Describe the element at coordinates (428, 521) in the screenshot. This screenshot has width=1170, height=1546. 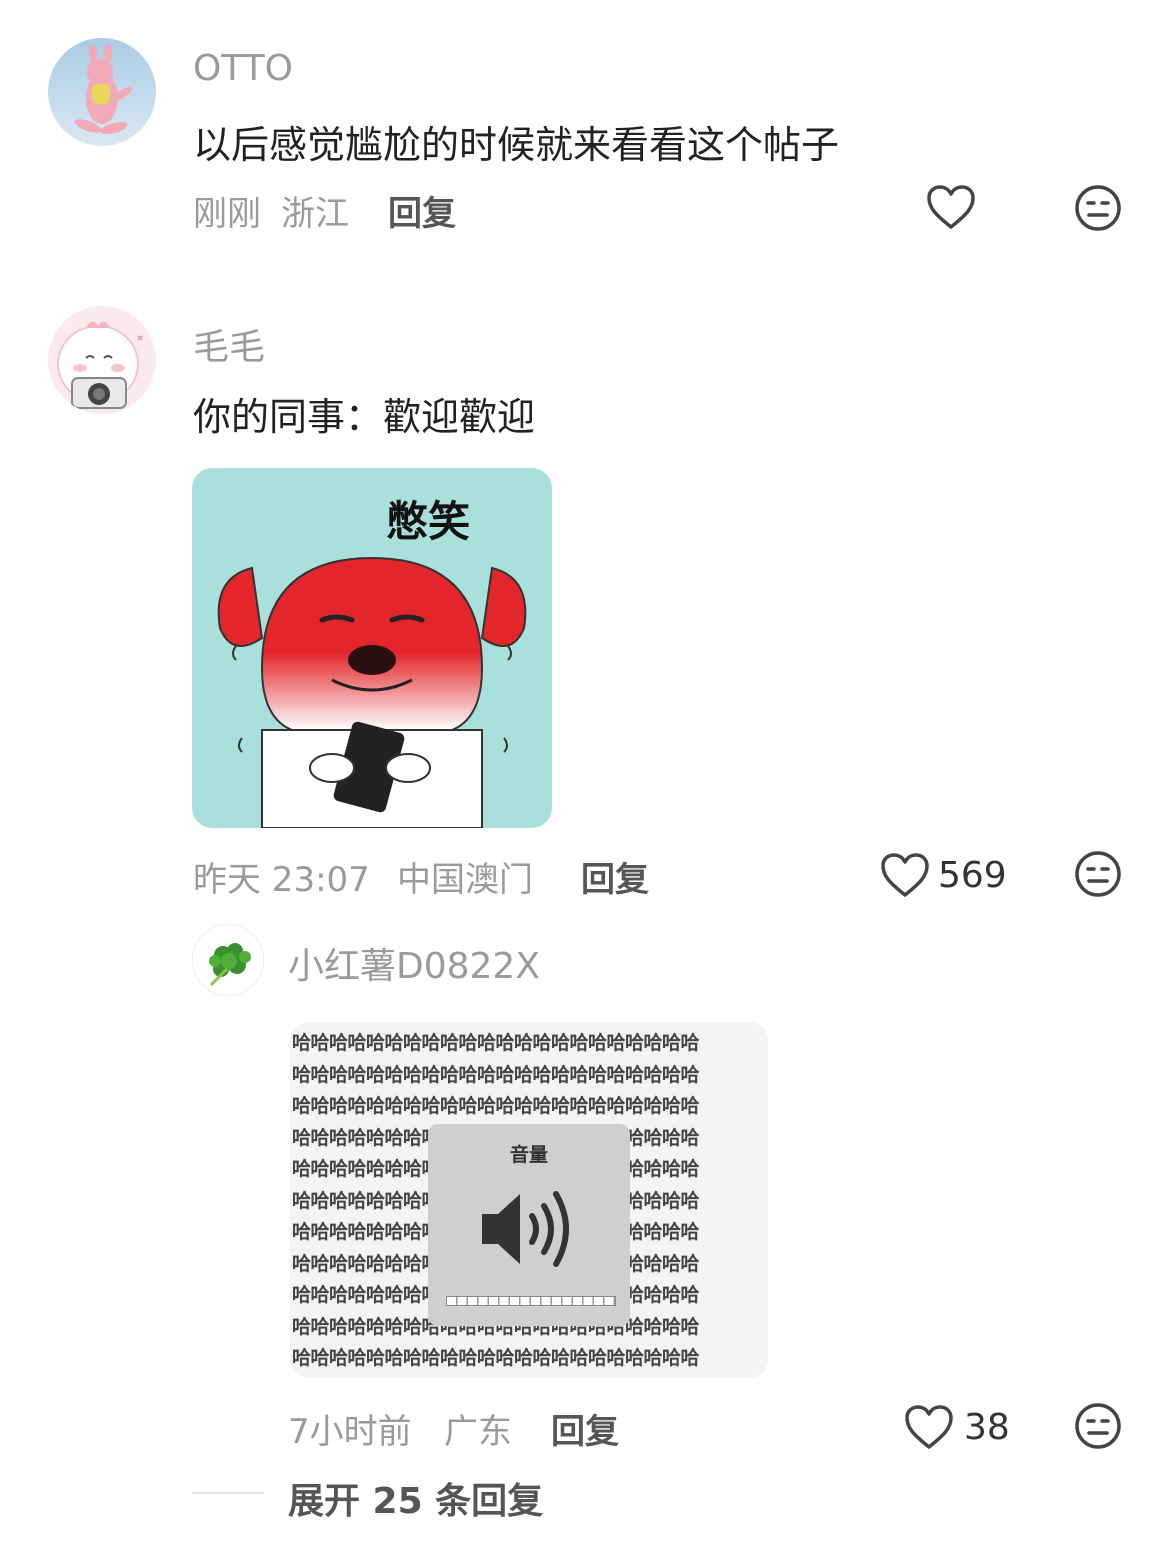
I see `sticker-caption: 憋笑` at that location.